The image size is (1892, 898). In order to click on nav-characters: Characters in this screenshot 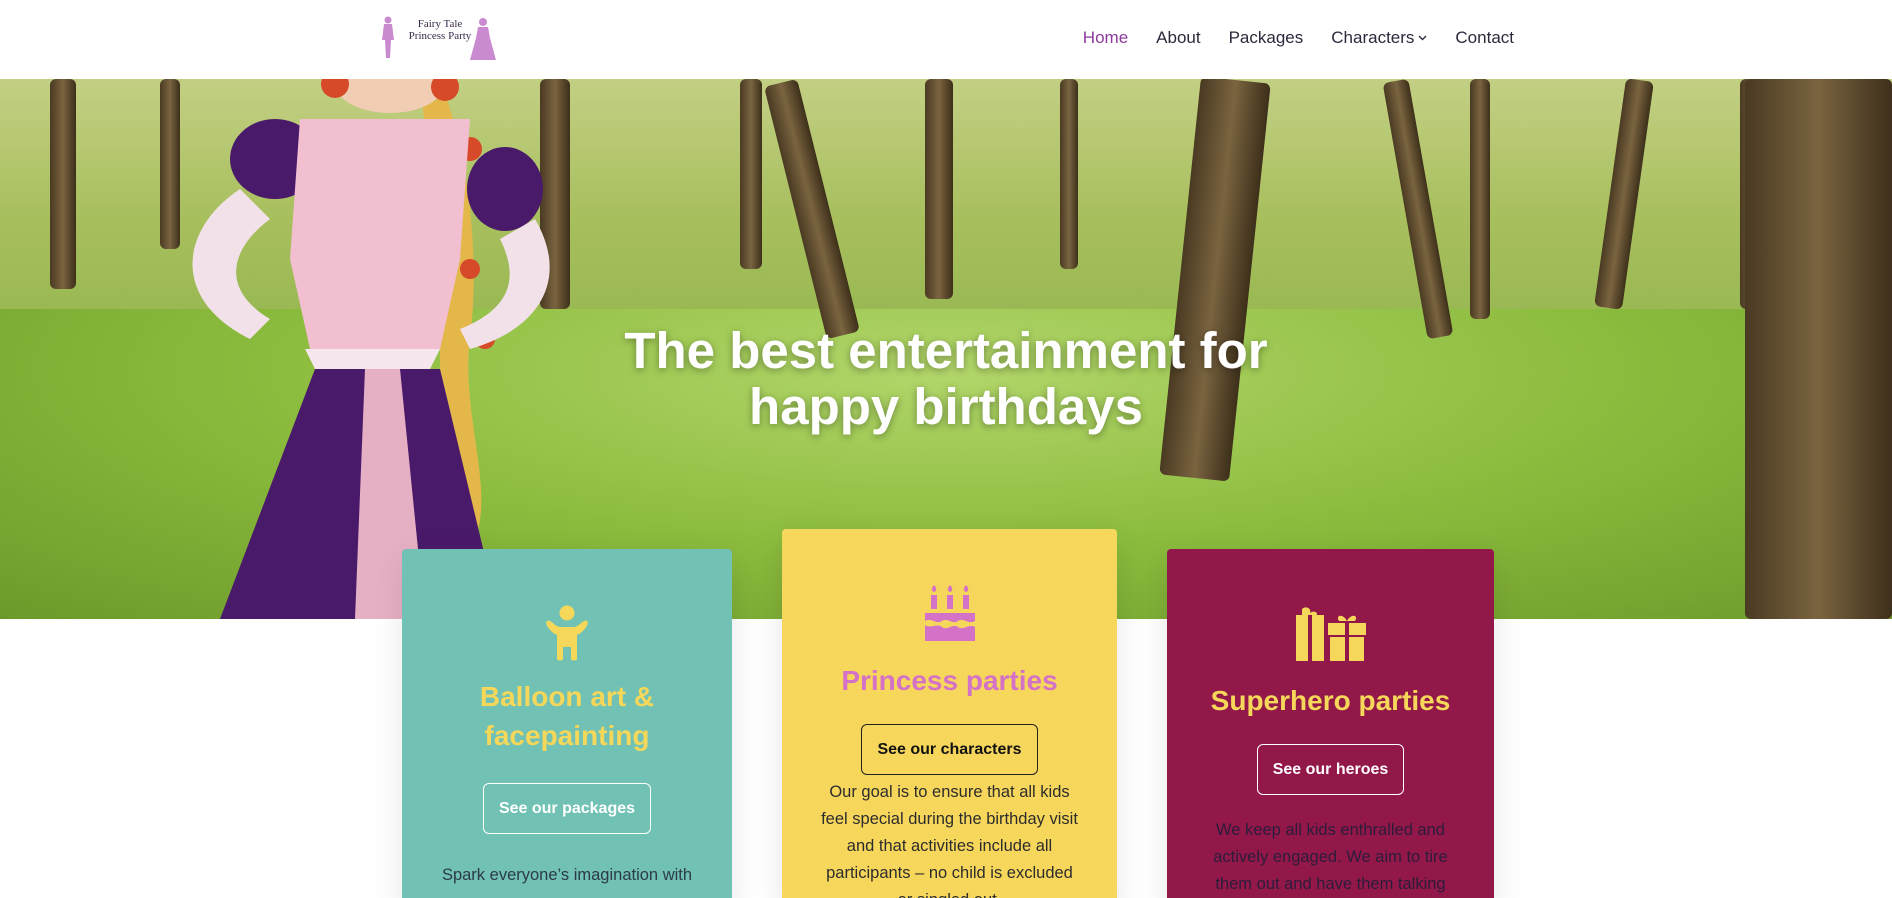, I will do `click(1379, 38)`.